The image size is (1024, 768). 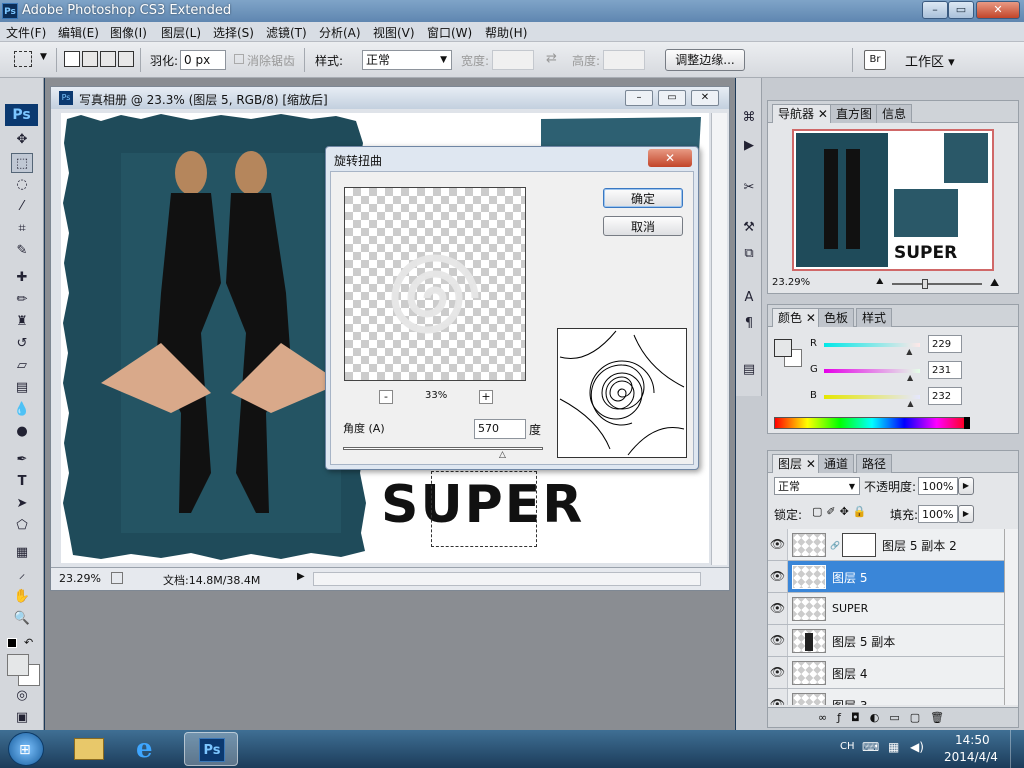 I want to click on tab-histogram: 直方图, so click(x=854, y=113).